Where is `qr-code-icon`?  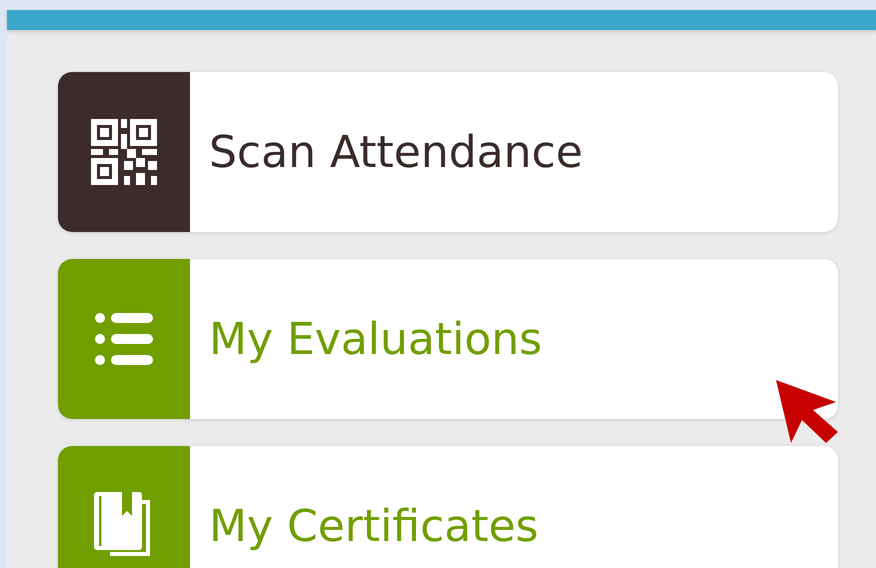
qr-code-icon is located at coordinates (124, 152).